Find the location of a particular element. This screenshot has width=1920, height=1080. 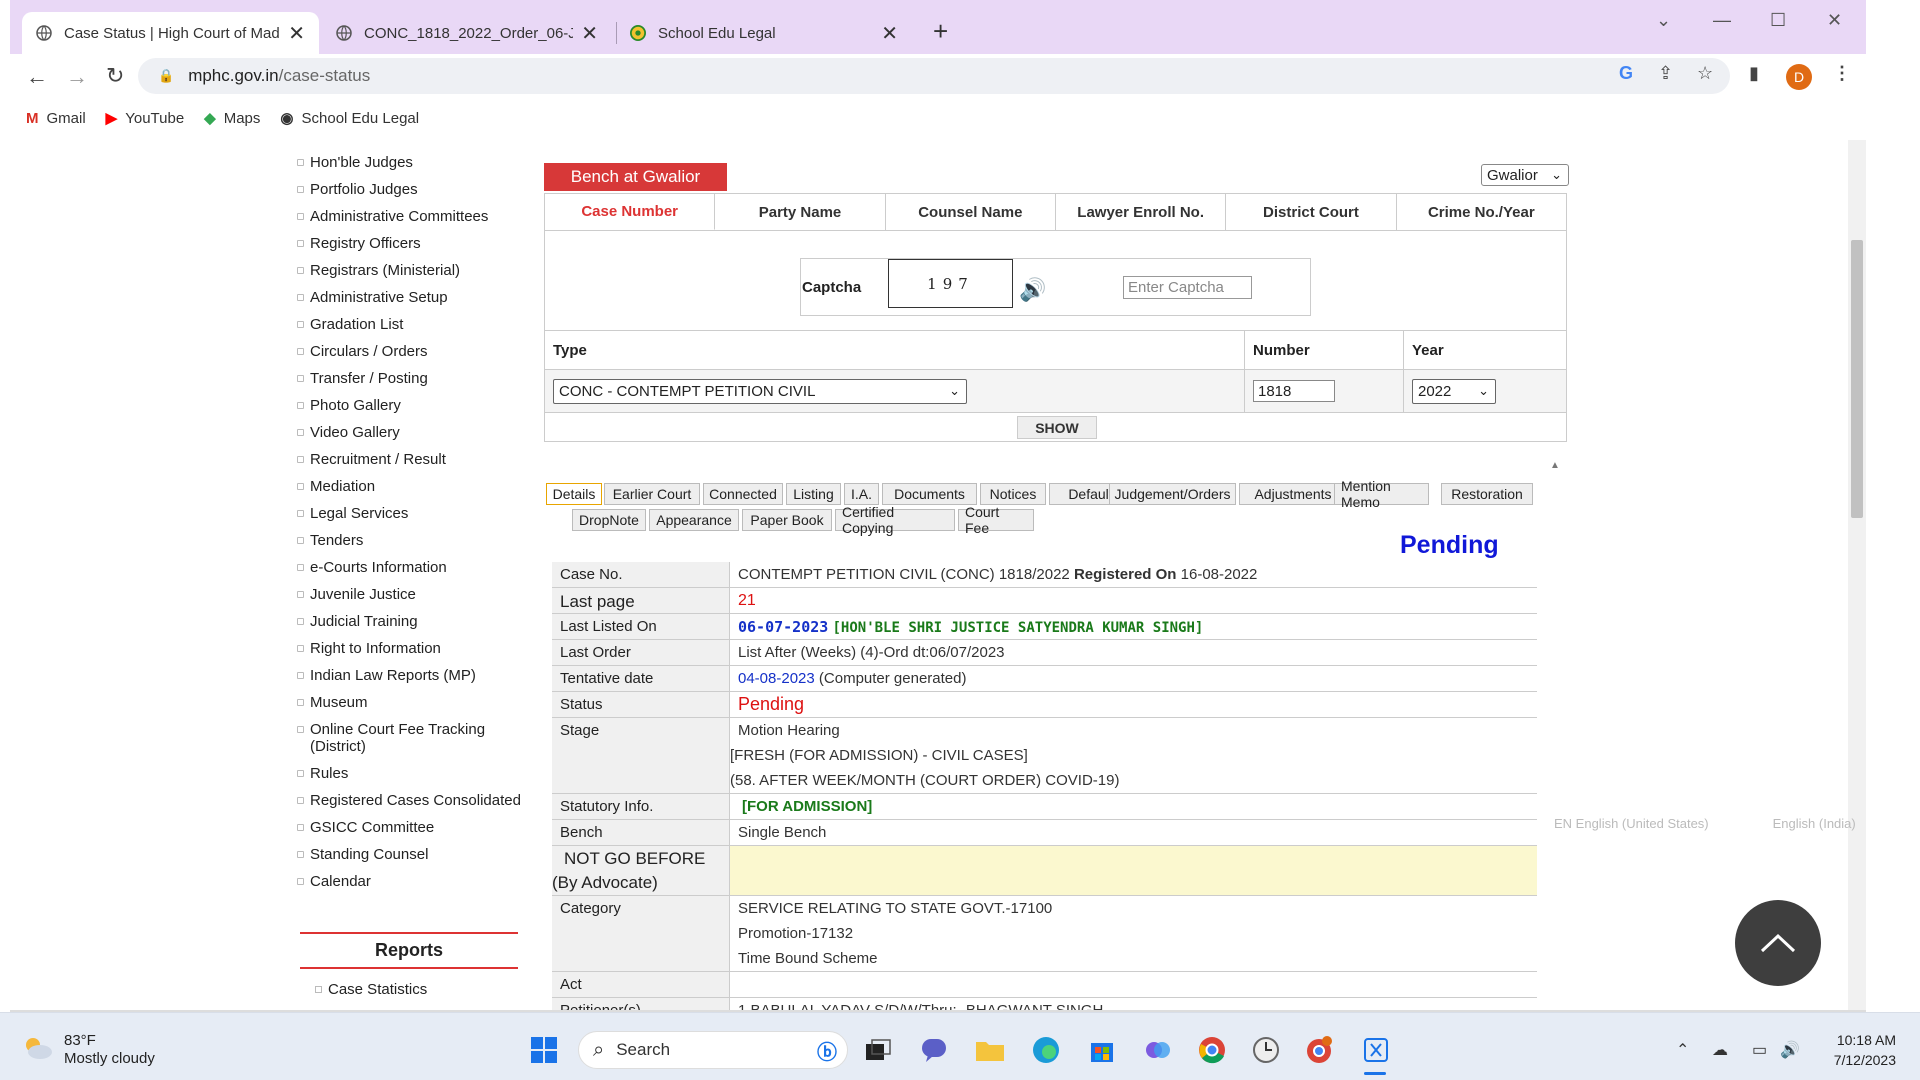

case-number-input: 1818 is located at coordinates (1294, 391).